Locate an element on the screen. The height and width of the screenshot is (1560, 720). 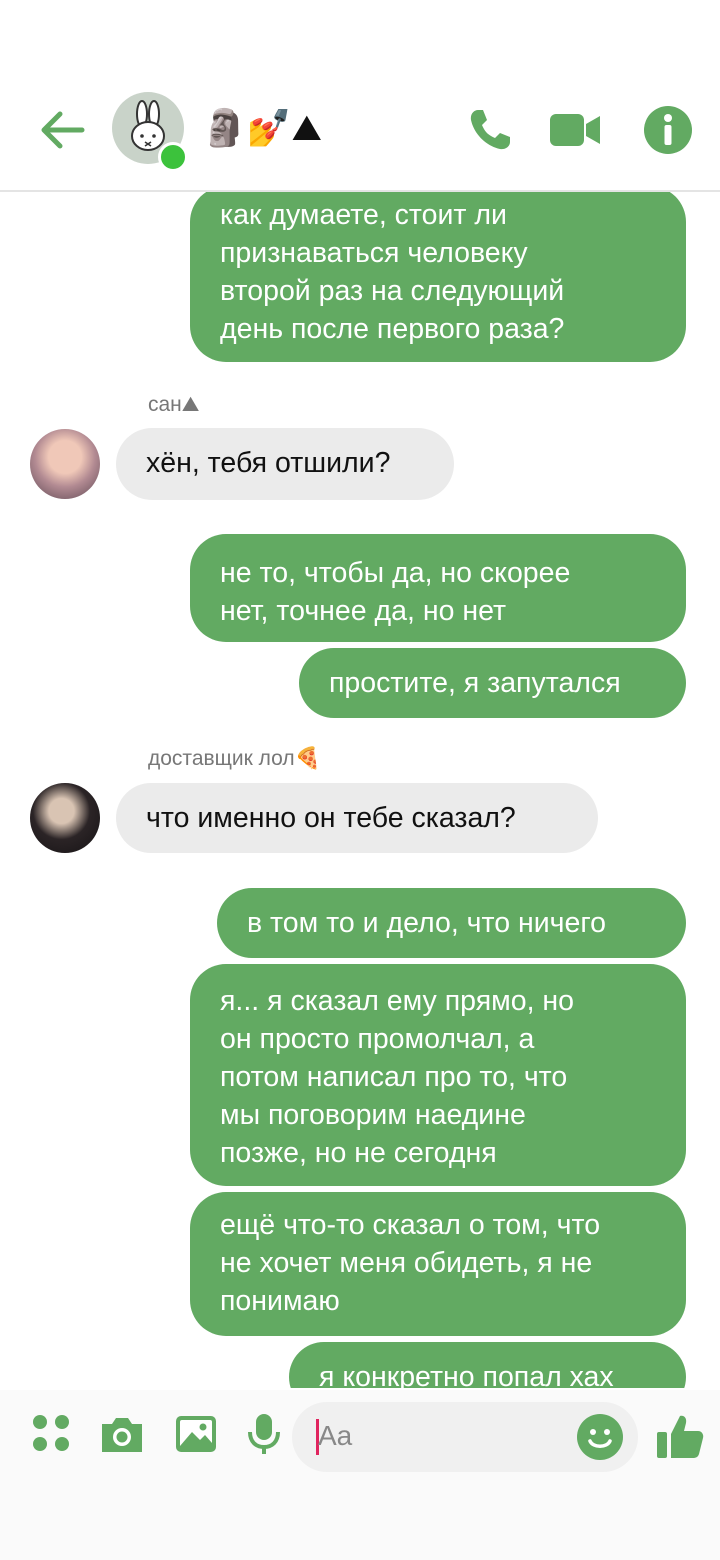
message-line: ещё что-то сказал о том, что is located at coordinates (410, 1225).